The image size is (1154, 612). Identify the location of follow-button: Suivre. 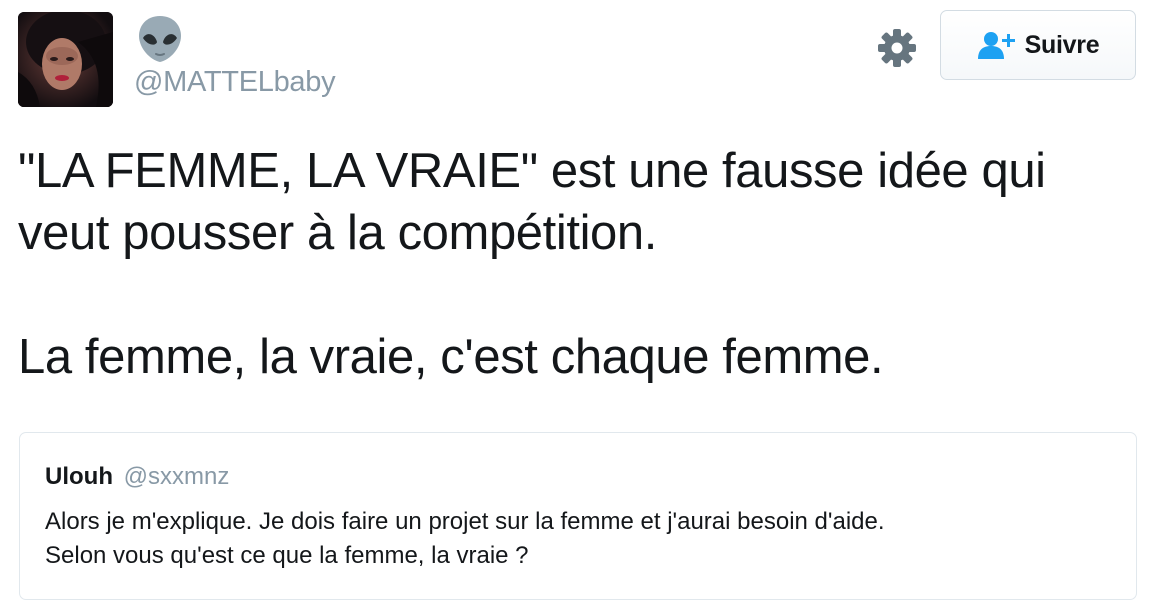
(1038, 45).